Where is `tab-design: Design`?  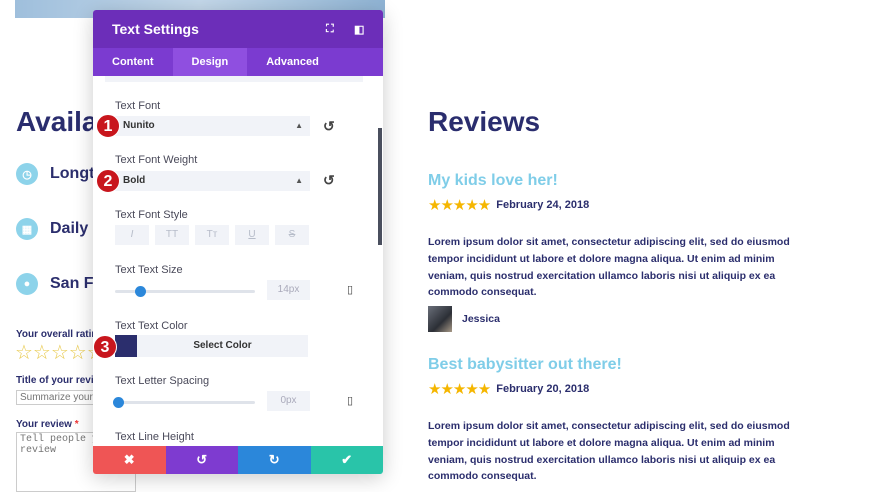
tab-design: Design is located at coordinates (210, 62).